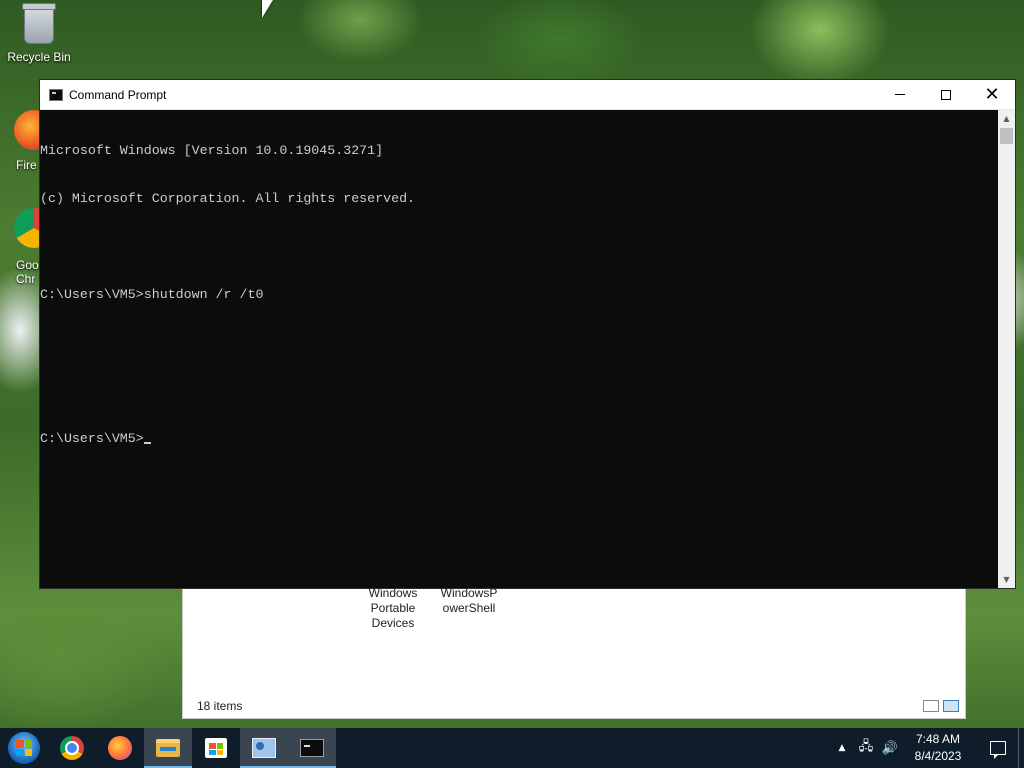 The width and height of the screenshot is (1024, 768). Describe the element at coordinates (1021, 748) in the screenshot. I see `show-desktop-button` at that location.